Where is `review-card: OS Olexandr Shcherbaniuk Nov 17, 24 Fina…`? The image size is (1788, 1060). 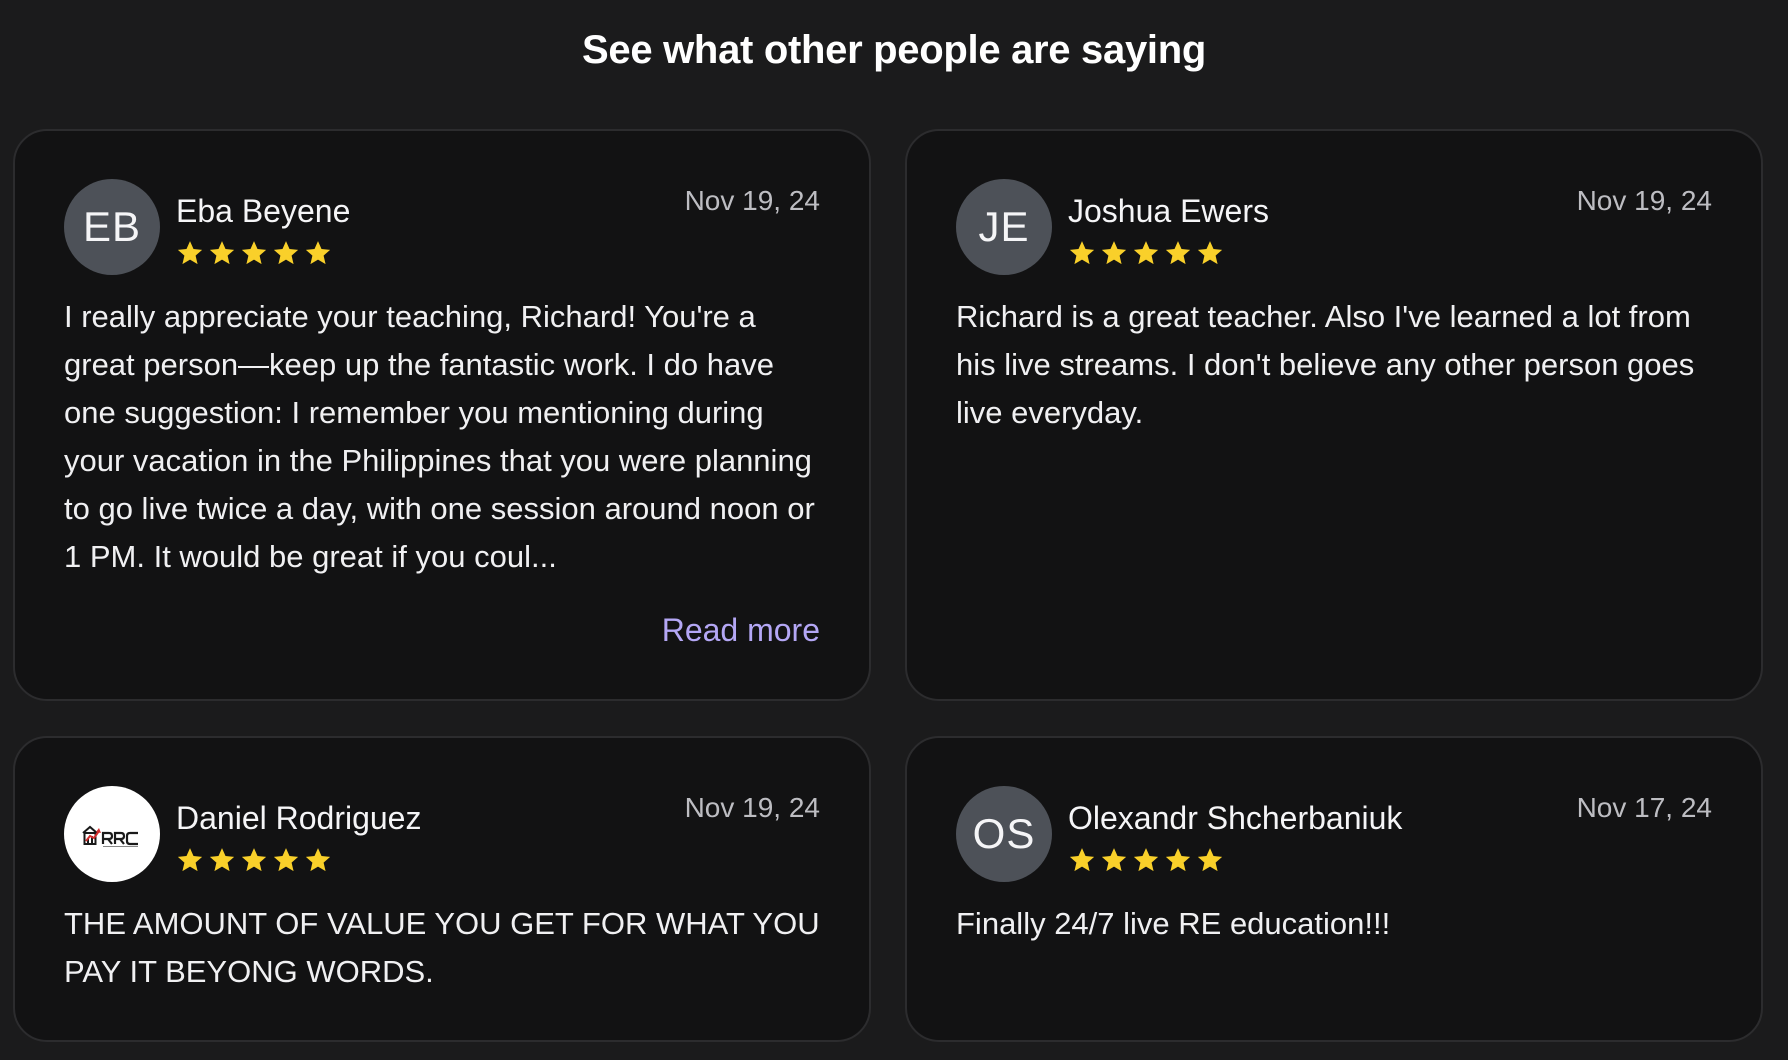 review-card: OS Olexandr Shcherbaniuk Nov 17, 24 Fina… is located at coordinates (1334, 889).